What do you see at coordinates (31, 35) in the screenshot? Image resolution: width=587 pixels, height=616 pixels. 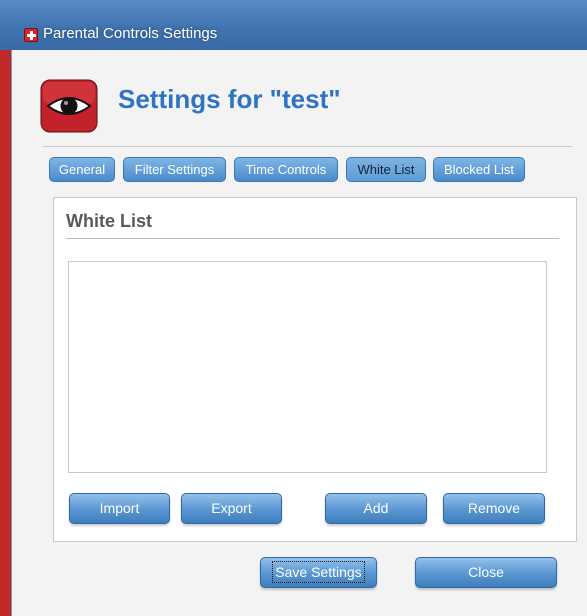 I see `swiss-cross-app-icon` at bounding box center [31, 35].